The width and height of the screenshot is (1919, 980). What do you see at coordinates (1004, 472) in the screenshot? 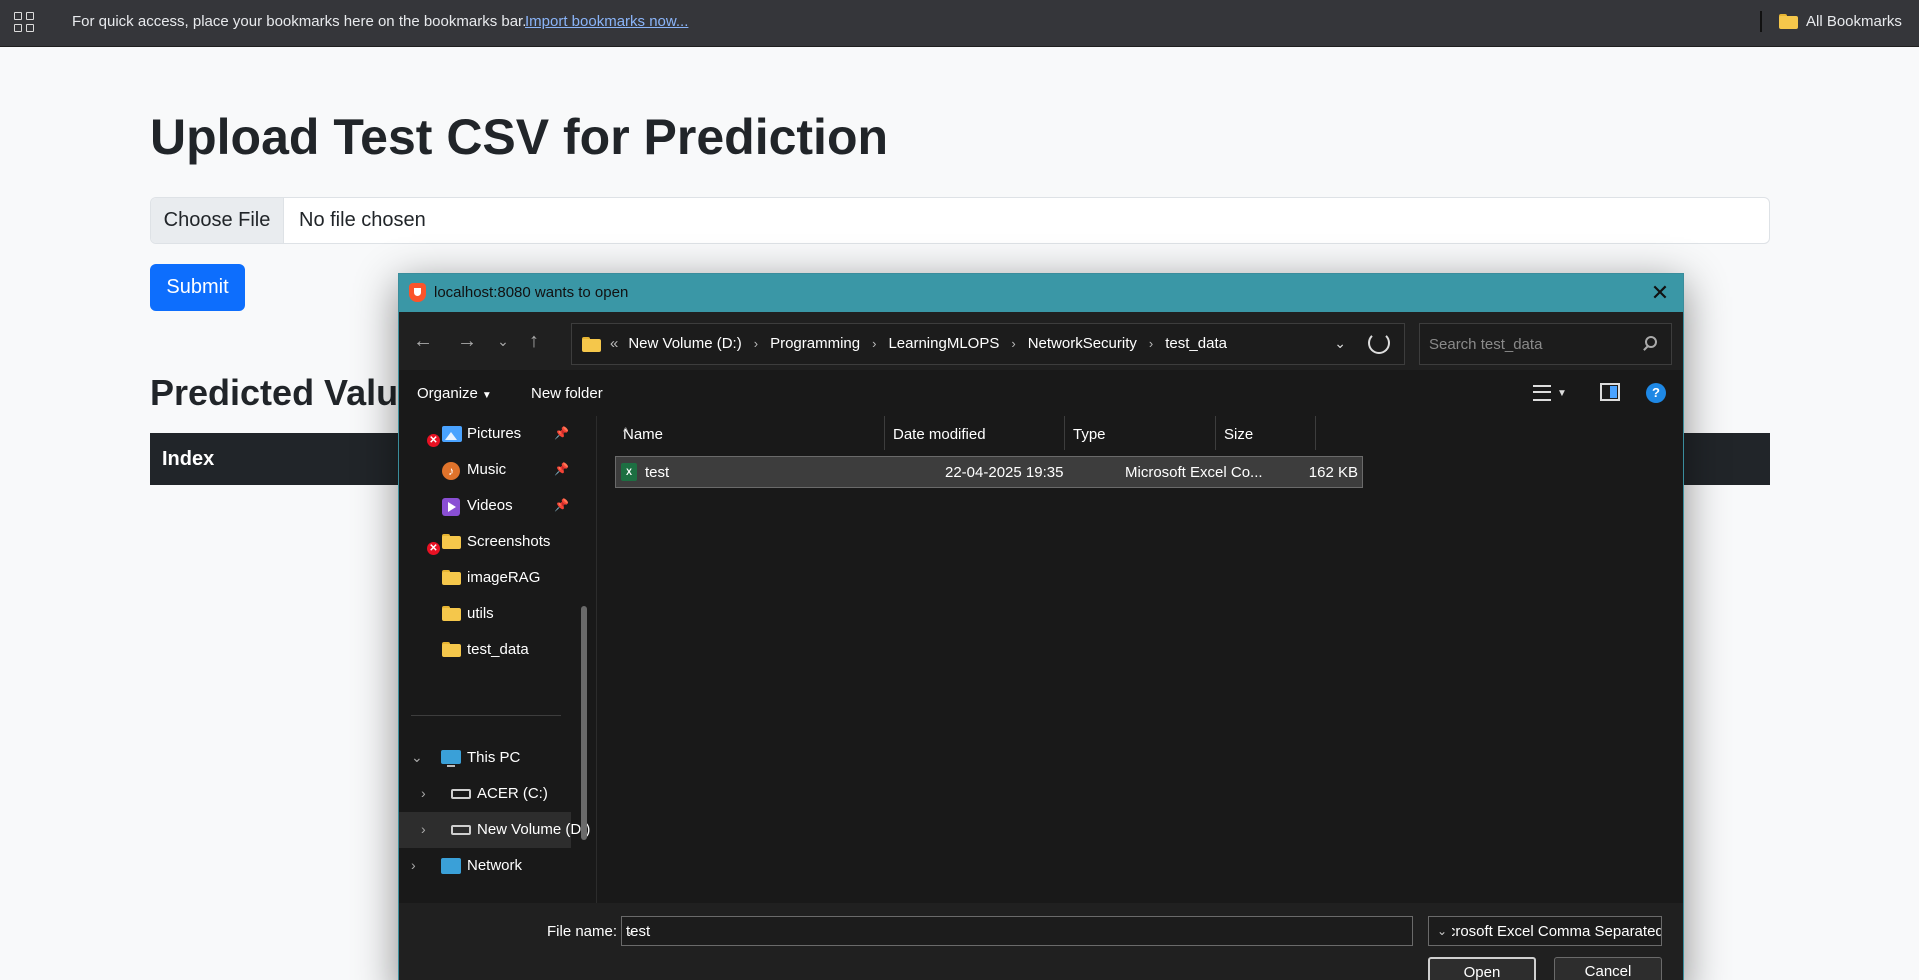
I see `file-date: 22-04-2025 19:35` at bounding box center [1004, 472].